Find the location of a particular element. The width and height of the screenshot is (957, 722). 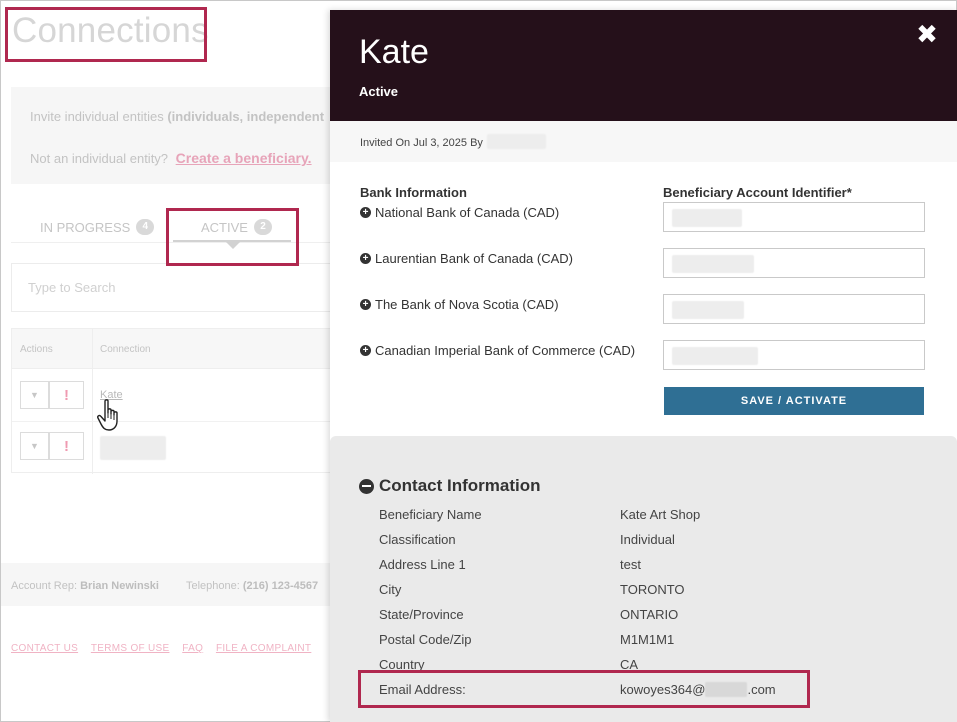

bank-item: + Laurentian Bank of Canada (CAD) is located at coordinates (466, 258).